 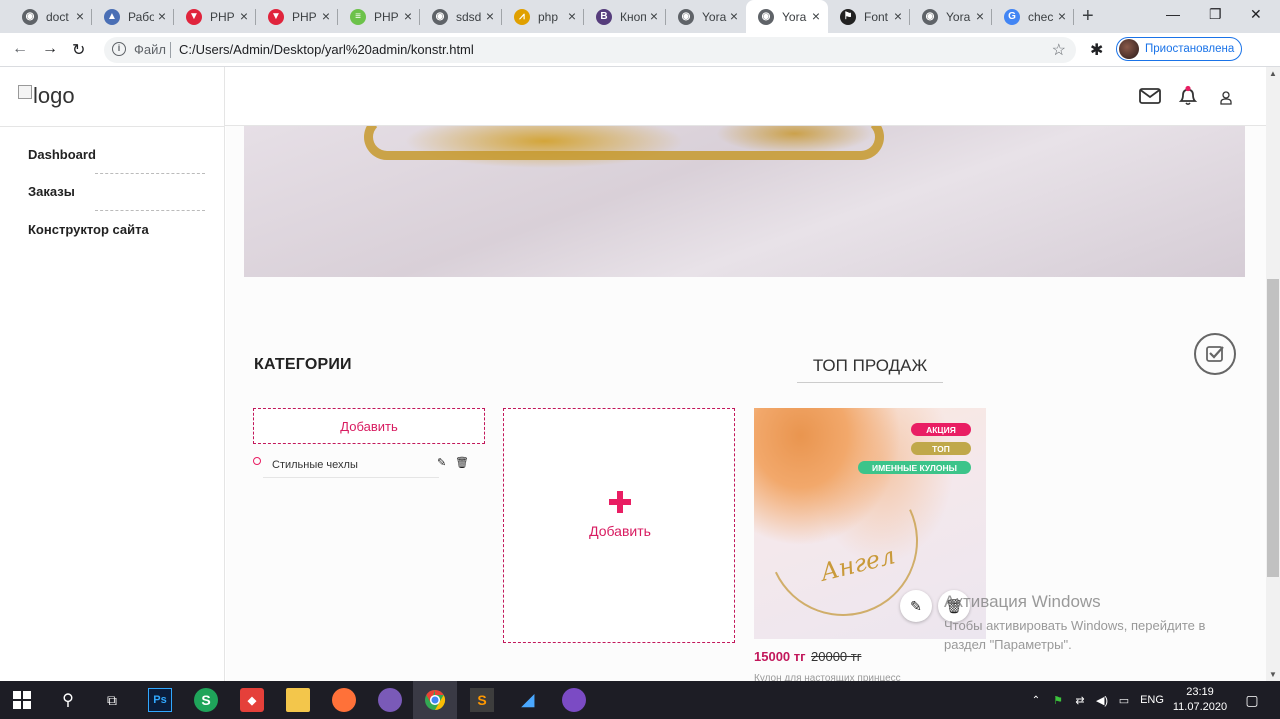 I want to click on clock: 23:19 11.07.2020, so click(x=1200, y=700).